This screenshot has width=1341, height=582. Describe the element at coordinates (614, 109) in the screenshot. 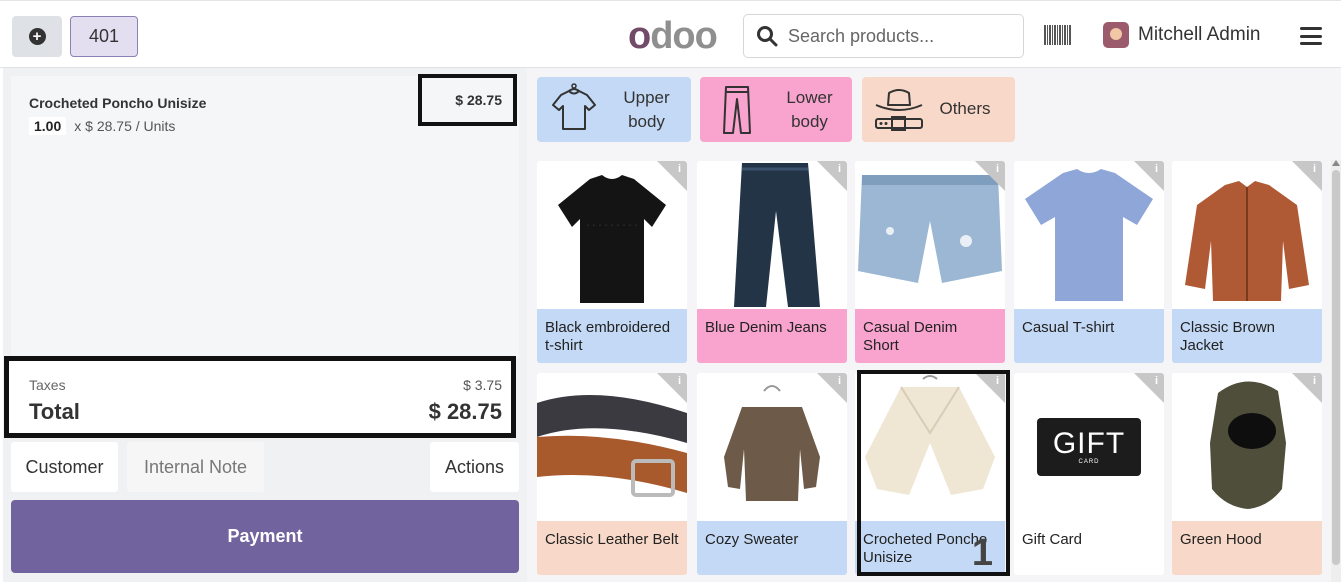

I see `category-upper-body: Upper body` at that location.